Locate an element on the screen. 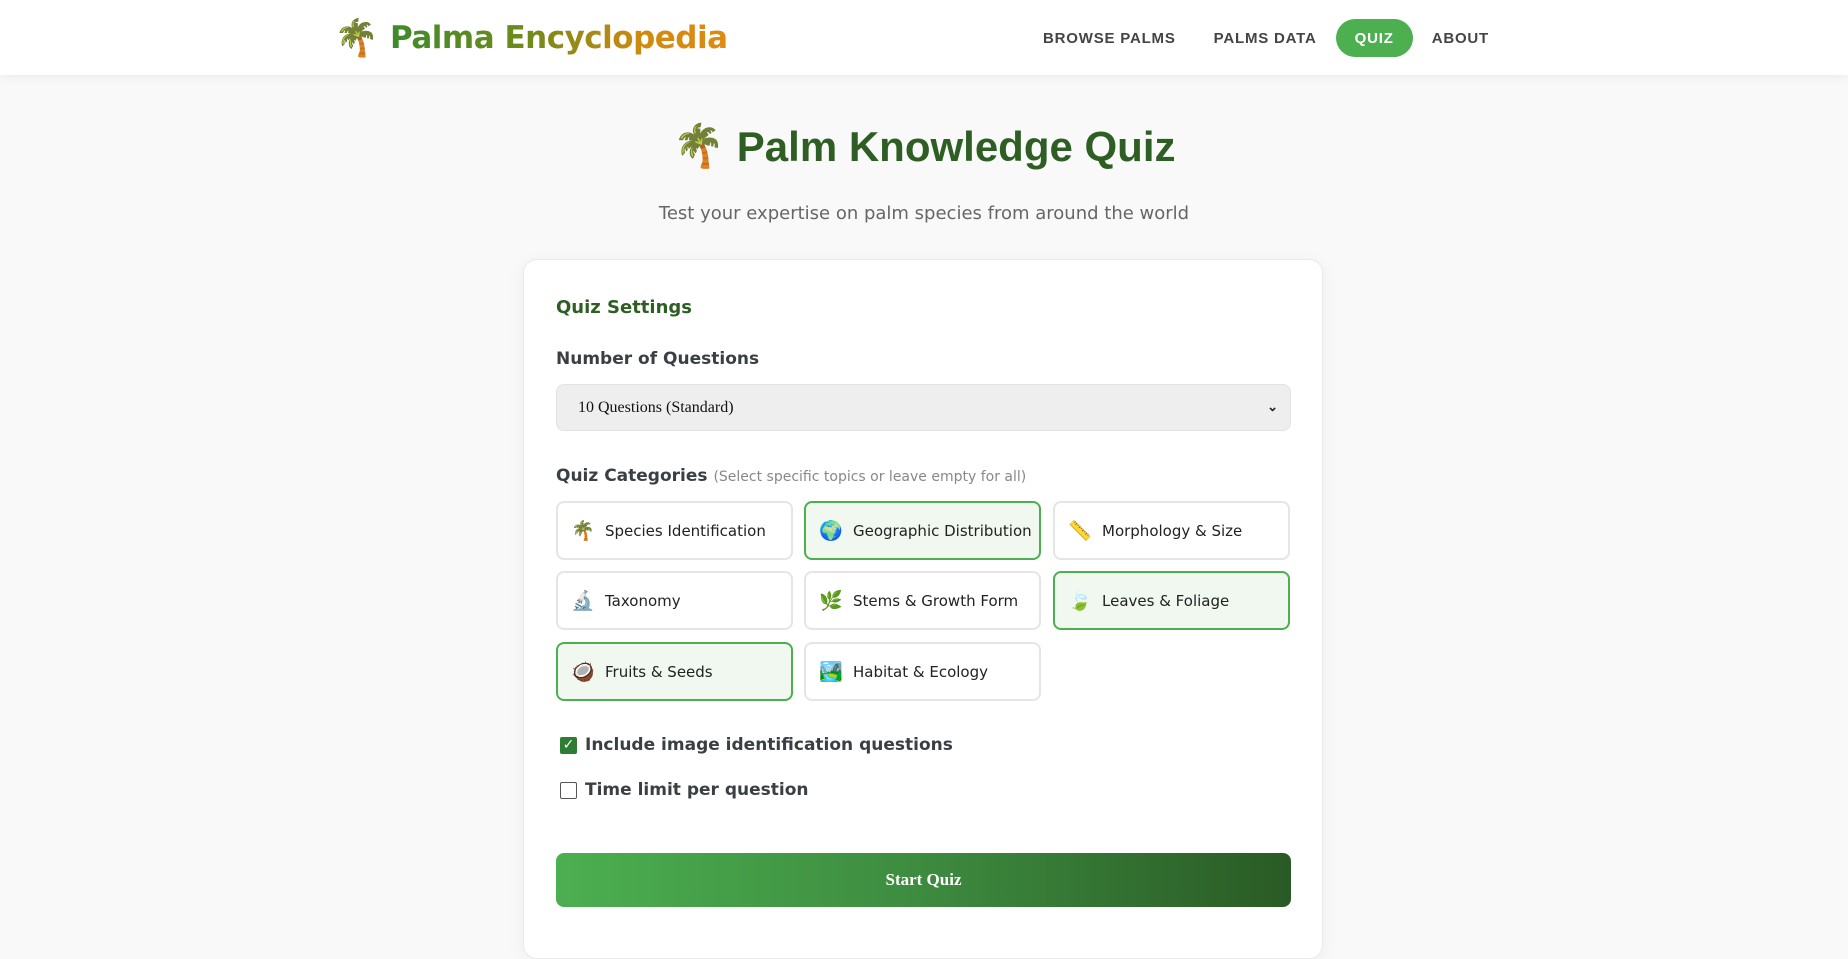 Image resolution: width=1848 pixels, height=959 pixels. nav-palms-data: PALMS DATA is located at coordinates (1265, 38).